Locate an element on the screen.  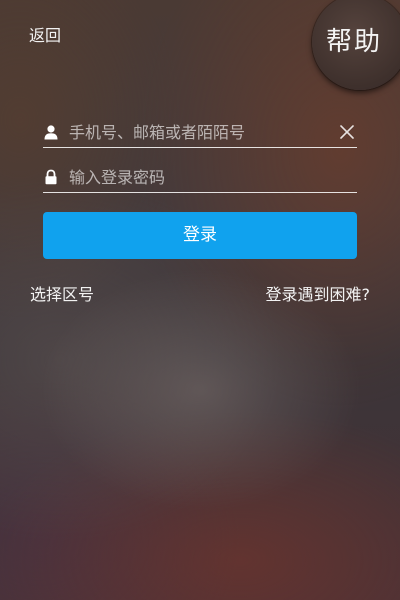
lock-icon is located at coordinates (51, 177).